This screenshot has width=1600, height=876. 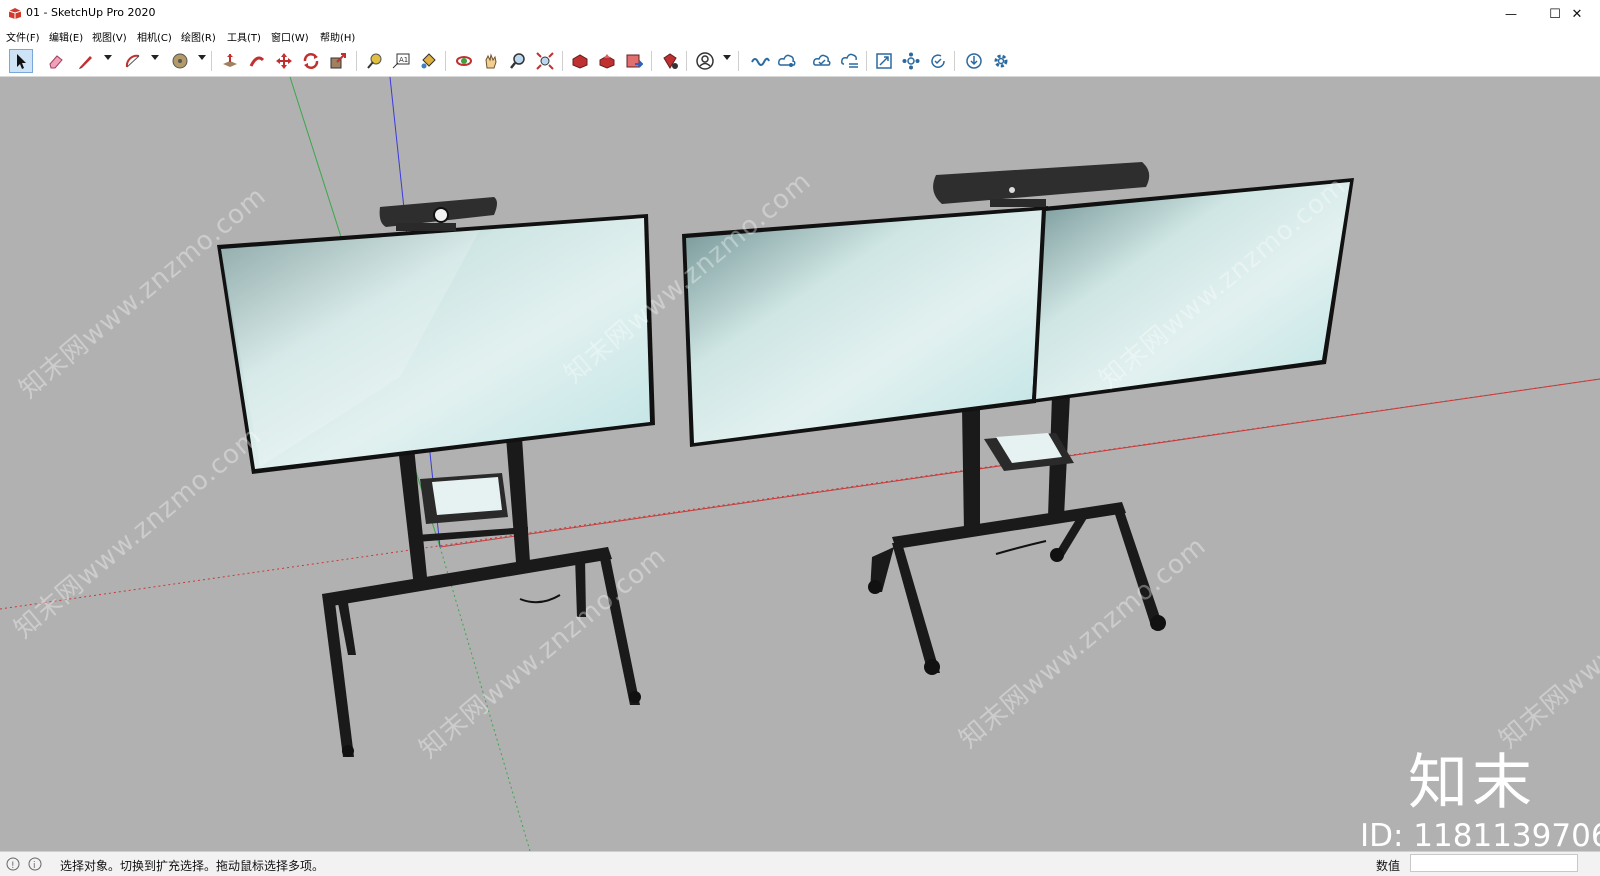 I want to click on orbit-tool-button, so click(x=464, y=61).